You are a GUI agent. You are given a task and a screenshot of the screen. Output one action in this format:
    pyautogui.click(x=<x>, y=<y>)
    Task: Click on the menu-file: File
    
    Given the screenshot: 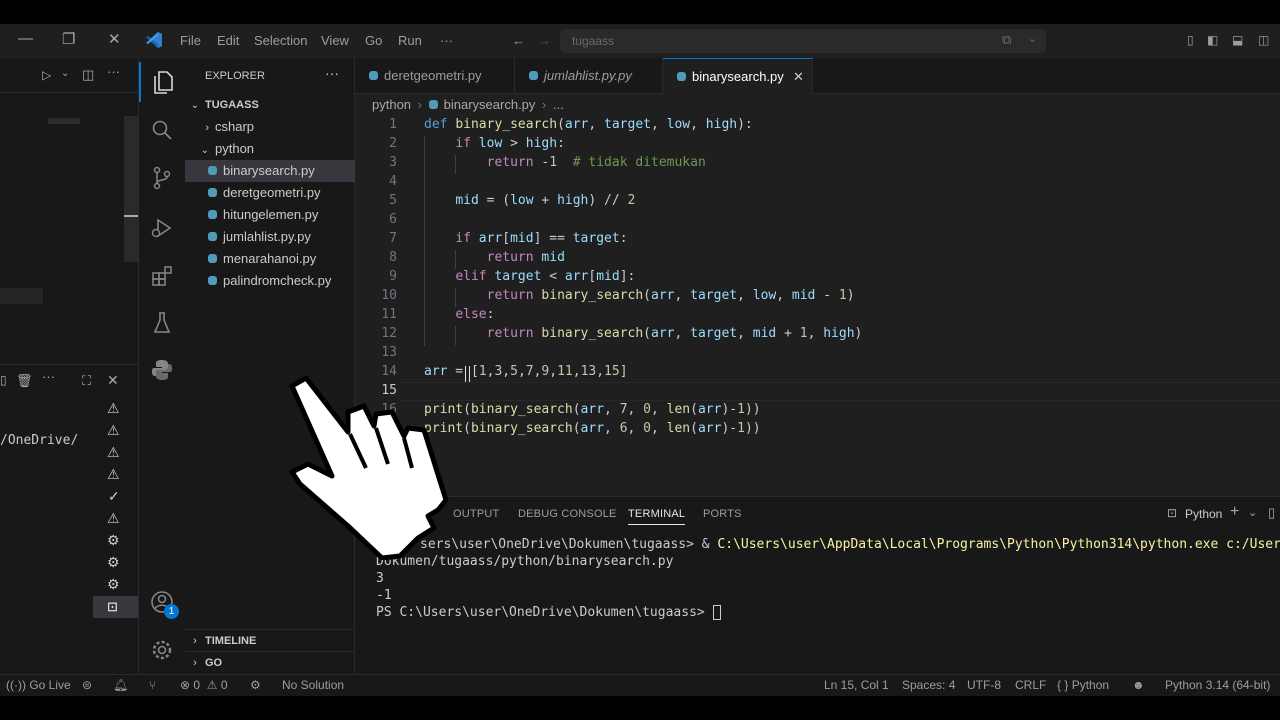 What is the action you would take?
    pyautogui.click(x=190, y=40)
    